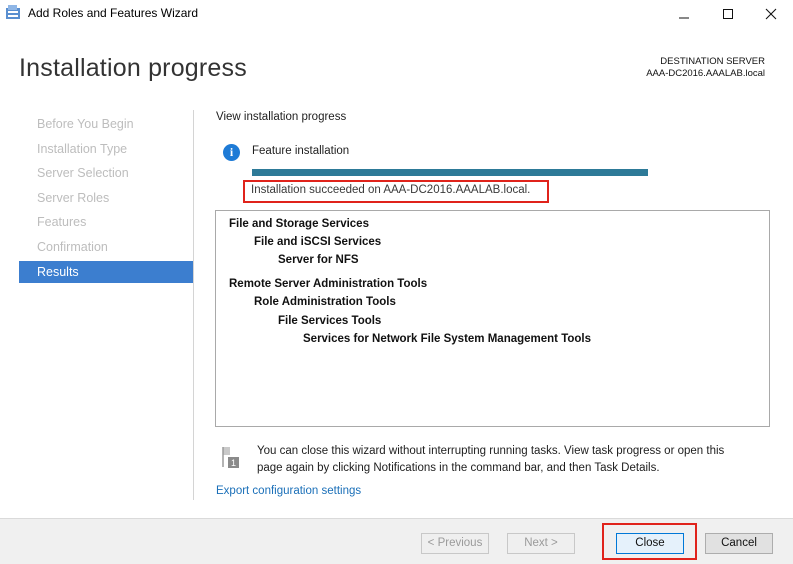 Image resolution: width=793 pixels, height=564 pixels. I want to click on close-icon, so click(771, 14).